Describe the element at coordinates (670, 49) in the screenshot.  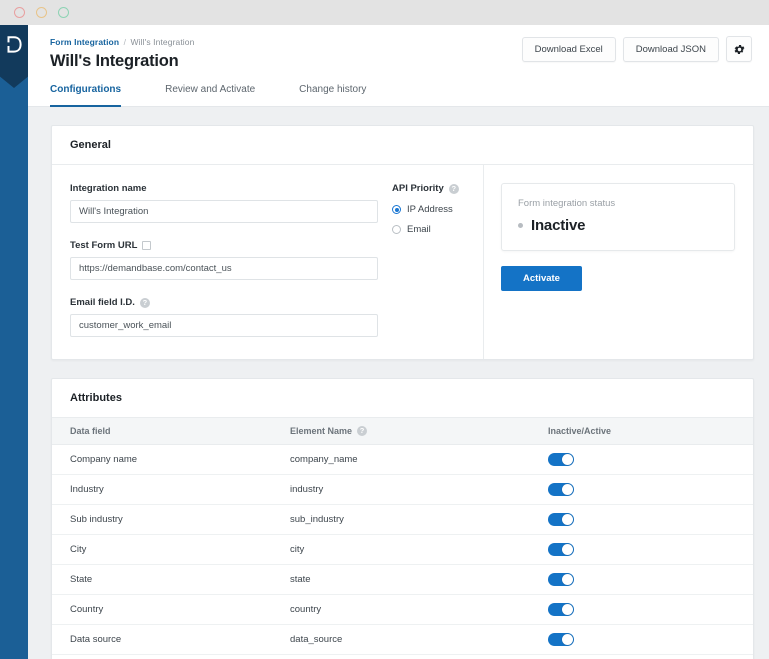
I see `download-json-button: Download JSON` at that location.